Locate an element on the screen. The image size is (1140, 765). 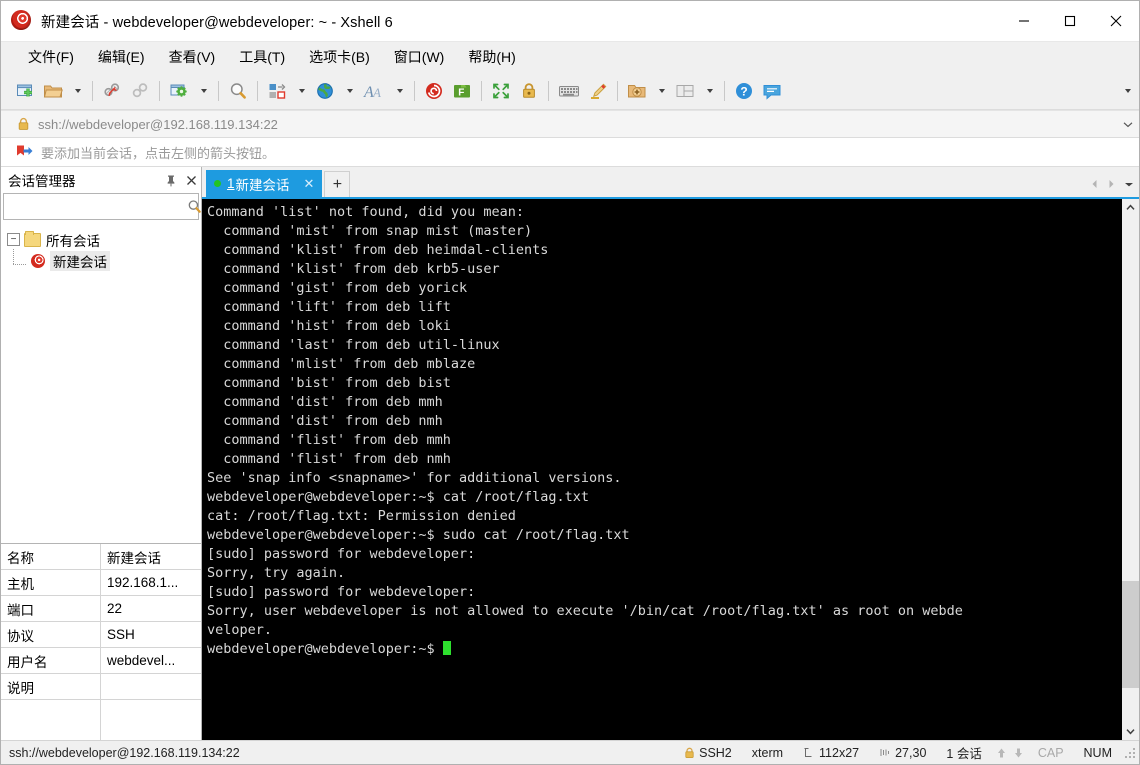
bookmark-arrow-icon is located at coordinates (24, 152).